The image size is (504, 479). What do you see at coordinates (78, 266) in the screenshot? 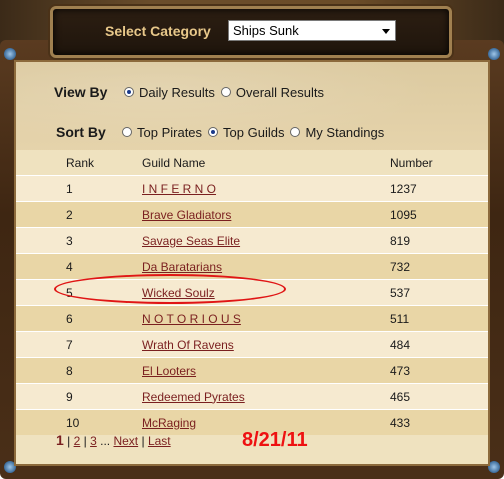
I see `rank-cell: 4` at bounding box center [78, 266].